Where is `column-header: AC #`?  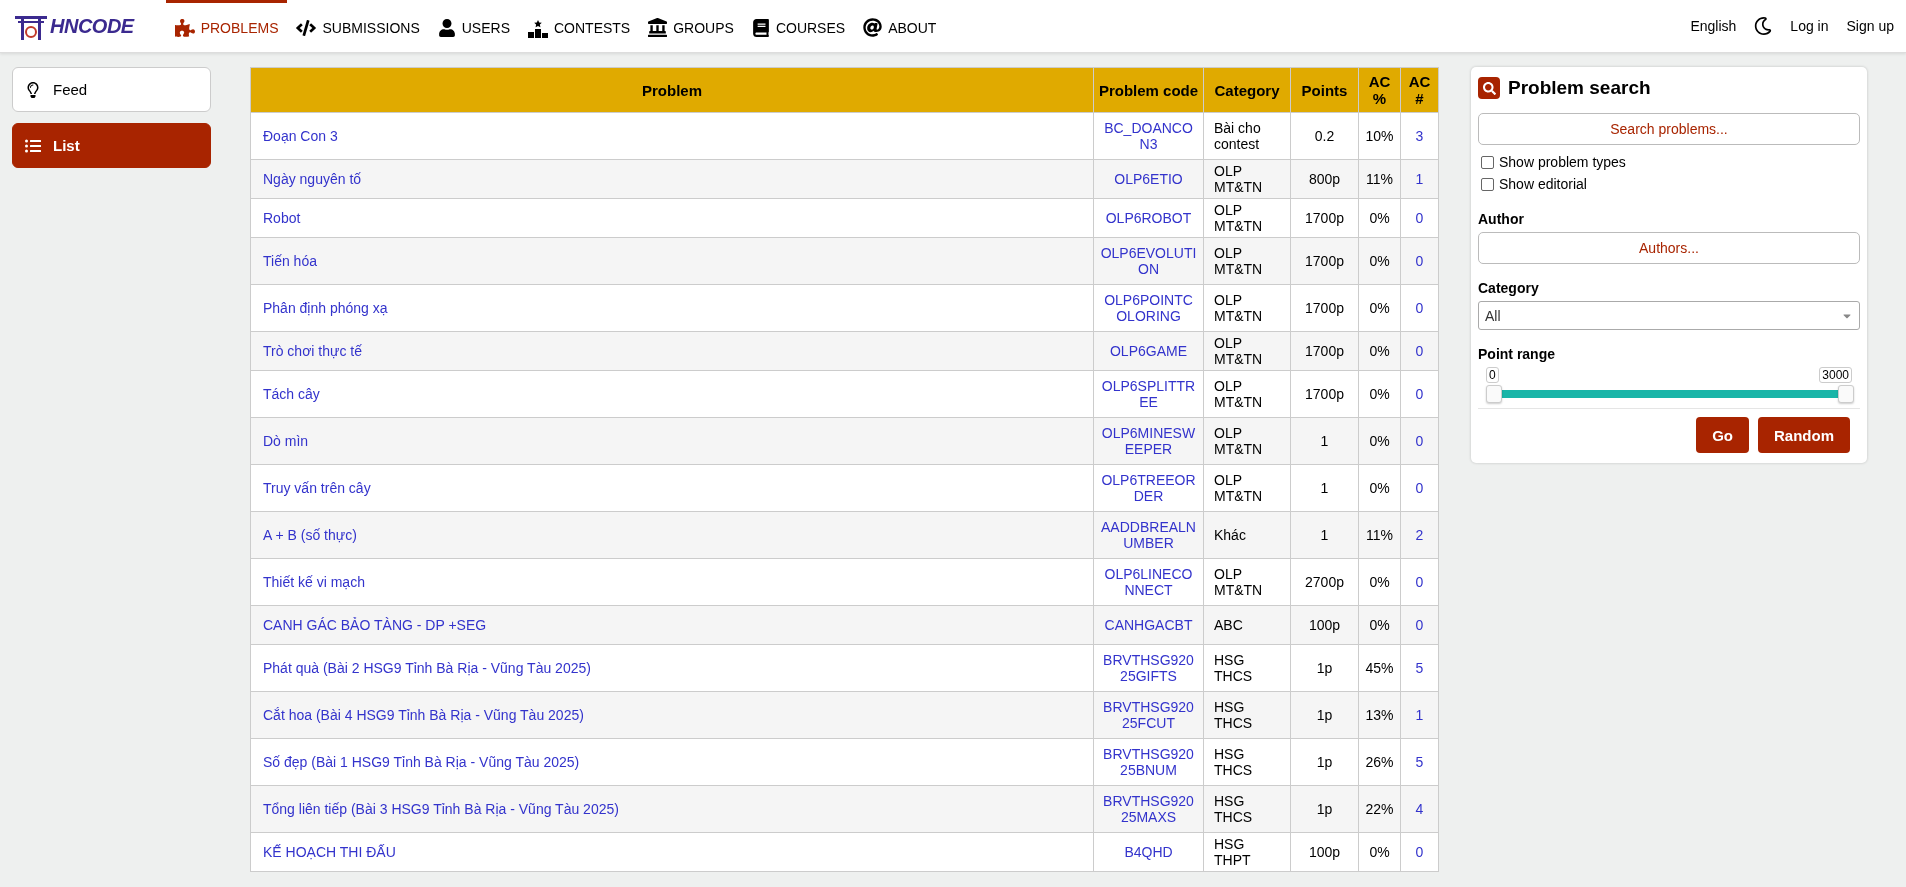
column-header: AC # is located at coordinates (1419, 90).